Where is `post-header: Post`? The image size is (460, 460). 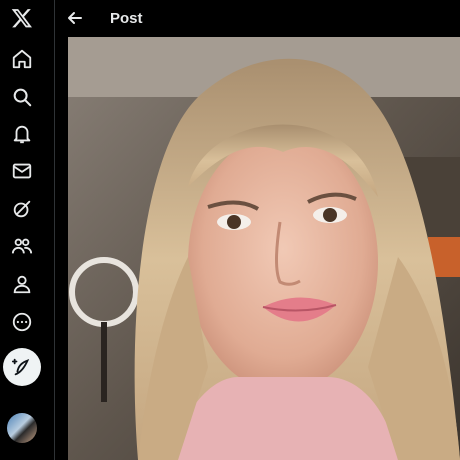 post-header: Post is located at coordinates (257, 18).